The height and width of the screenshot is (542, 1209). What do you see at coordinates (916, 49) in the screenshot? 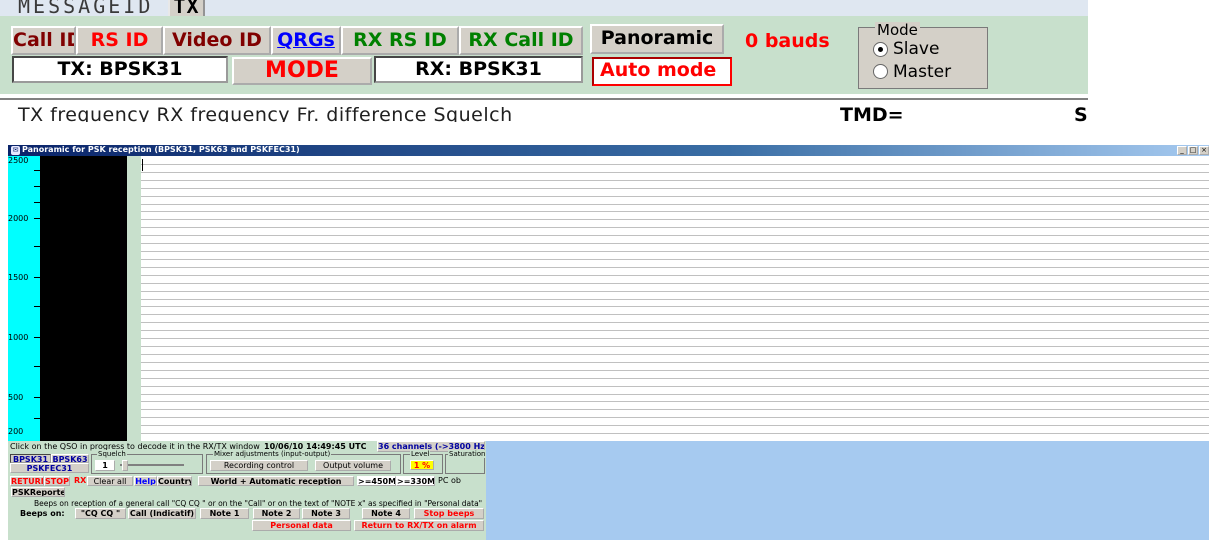
I see `slave-radio-label: Slave` at bounding box center [916, 49].